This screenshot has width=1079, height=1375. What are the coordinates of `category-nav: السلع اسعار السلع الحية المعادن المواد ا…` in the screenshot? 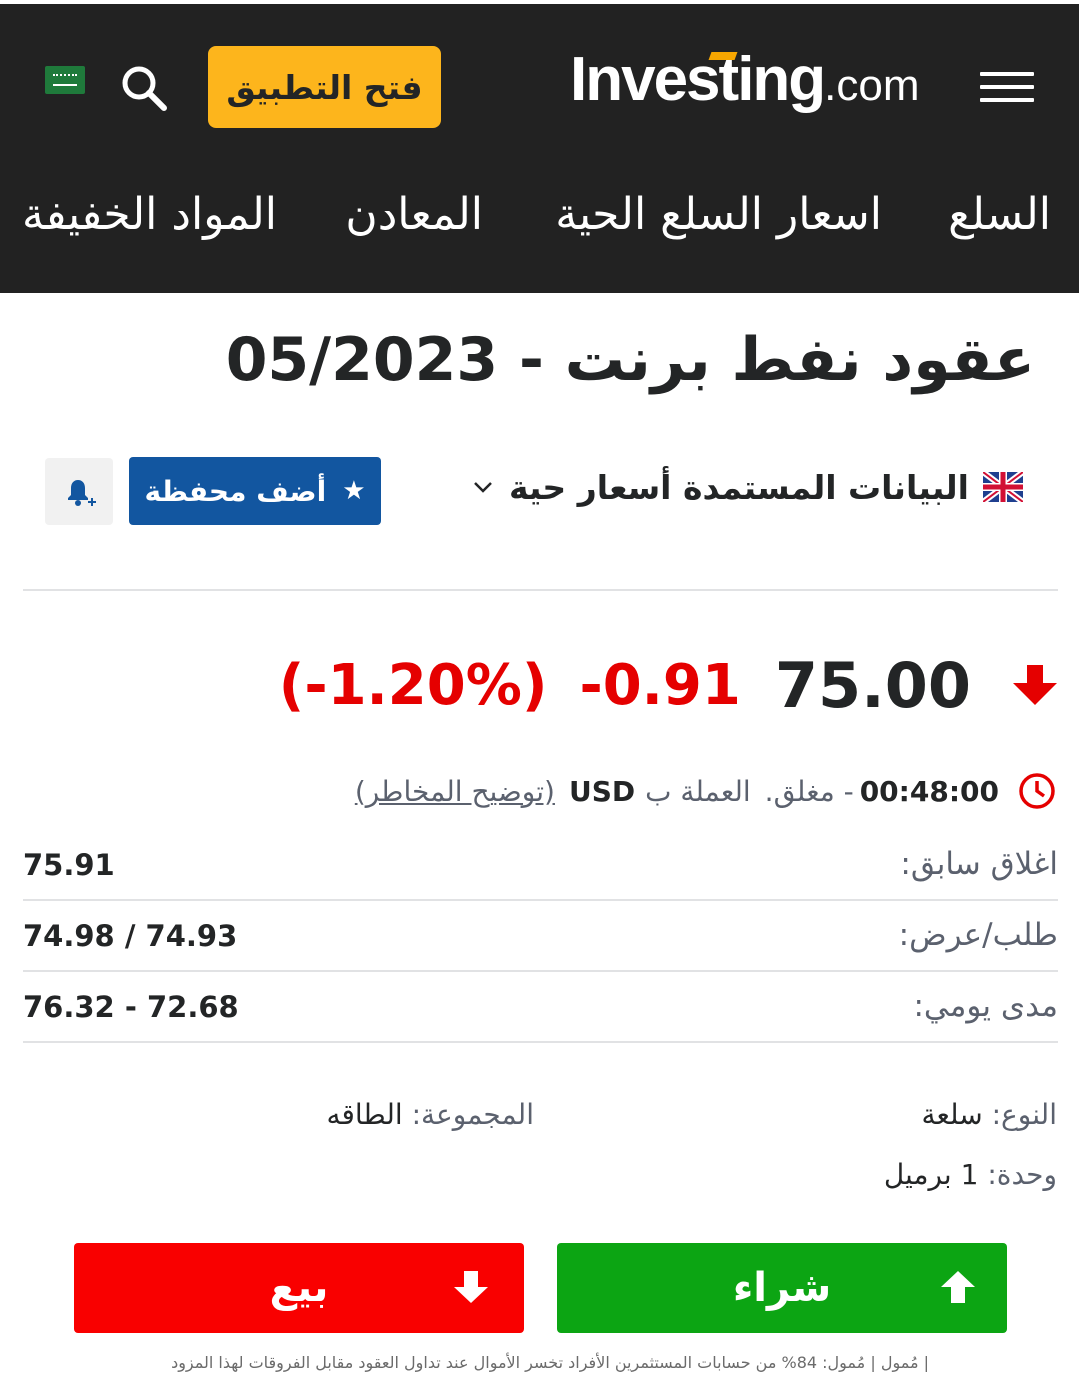 It's located at (539, 224).